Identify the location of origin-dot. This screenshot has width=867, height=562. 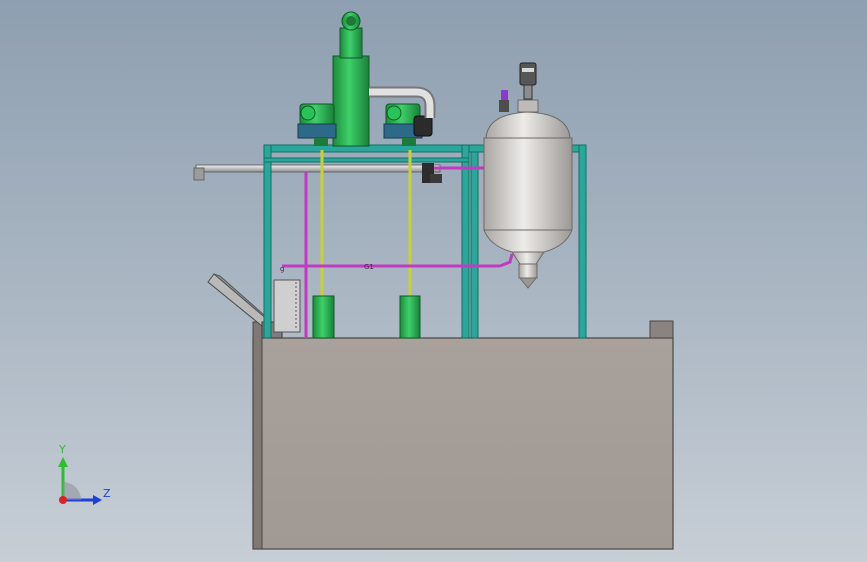
(63, 500).